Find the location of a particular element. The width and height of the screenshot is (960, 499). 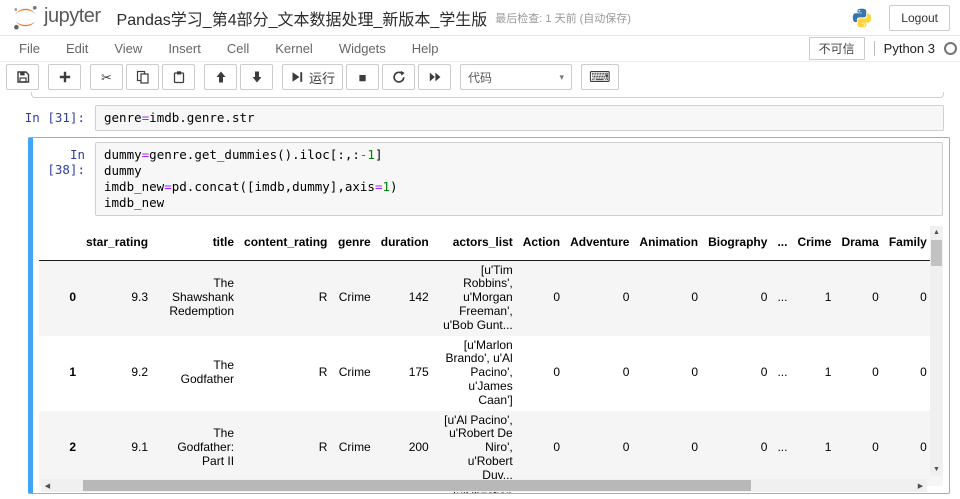

code-cell-31: In [31]: genre=imdb.genre.str is located at coordinates (480, 118).